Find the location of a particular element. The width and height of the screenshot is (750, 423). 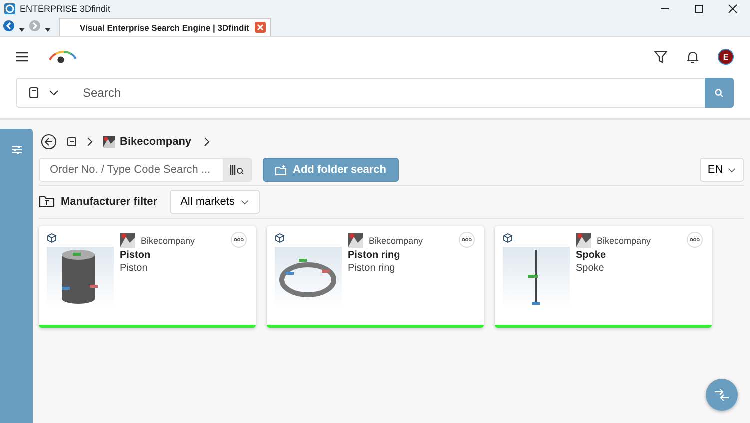

product-card: Bikecompany Piston ring Piston ring is located at coordinates (375, 277).